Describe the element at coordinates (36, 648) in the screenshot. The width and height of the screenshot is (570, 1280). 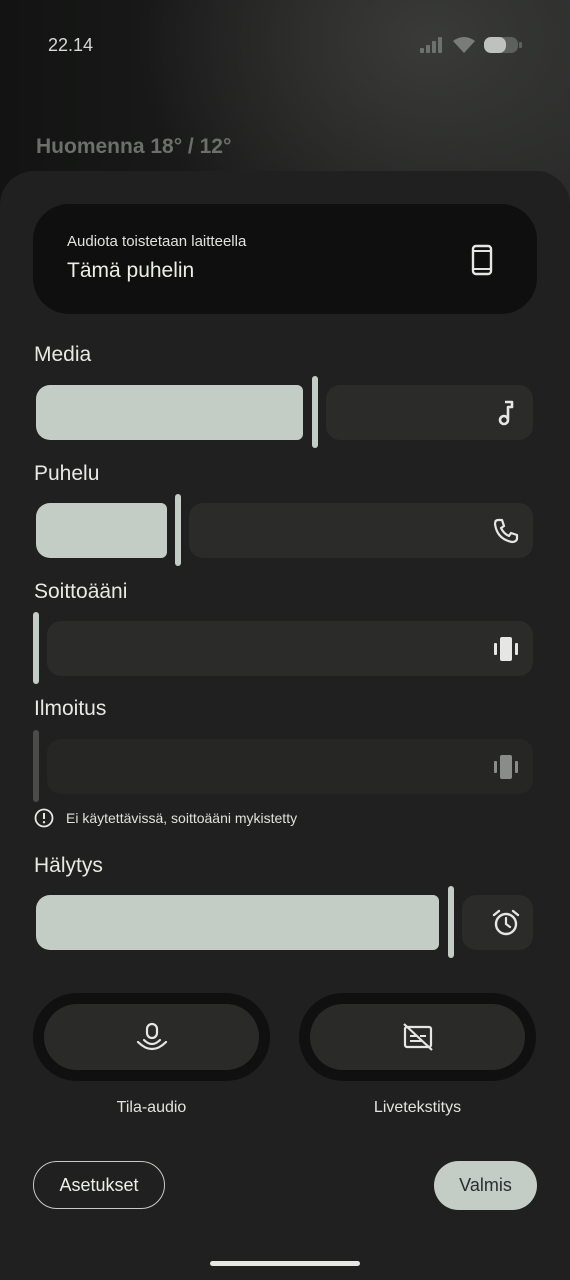
I see `ring-slider-handle` at that location.